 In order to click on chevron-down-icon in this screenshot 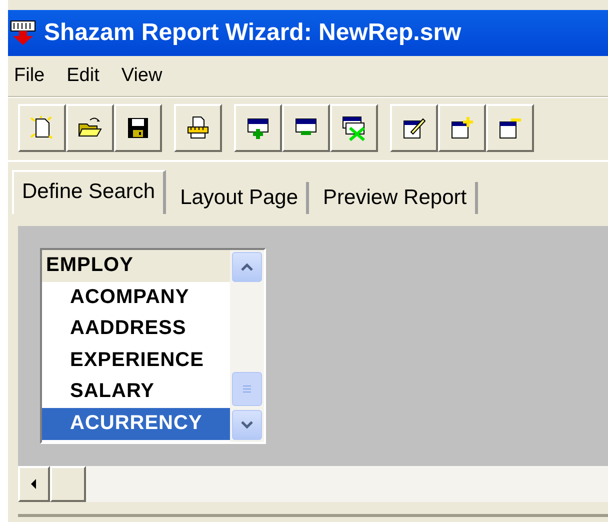, I will do `click(247, 425)`.